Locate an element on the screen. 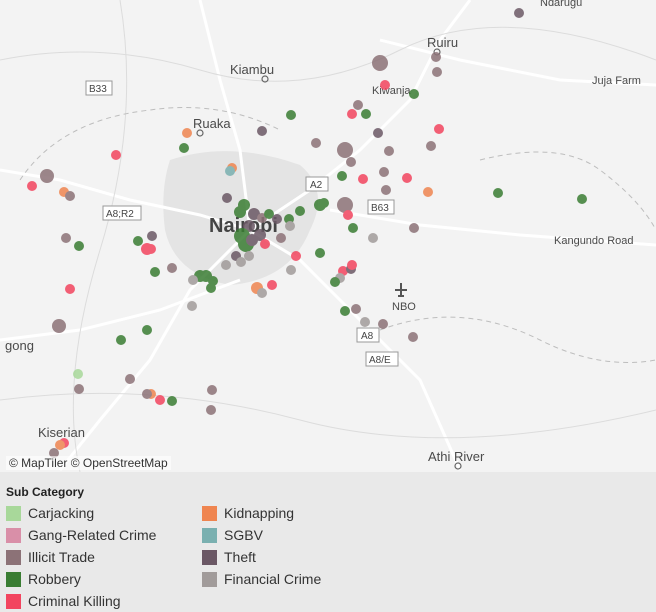  legend-item-gang-related-crime: Gang-Related Crime is located at coordinates (81, 535).